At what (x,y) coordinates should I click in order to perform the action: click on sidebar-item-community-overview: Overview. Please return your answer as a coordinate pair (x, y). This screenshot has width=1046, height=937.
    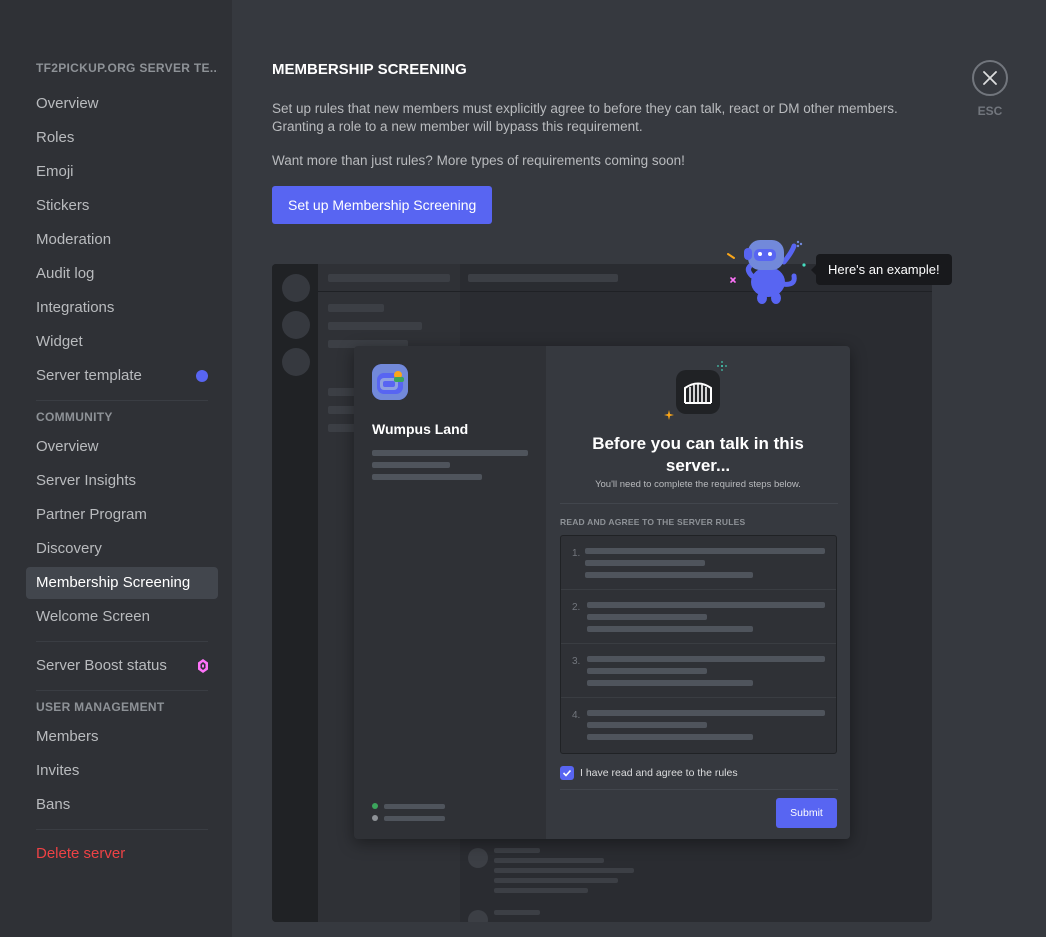
    Looking at the image, I should click on (122, 447).